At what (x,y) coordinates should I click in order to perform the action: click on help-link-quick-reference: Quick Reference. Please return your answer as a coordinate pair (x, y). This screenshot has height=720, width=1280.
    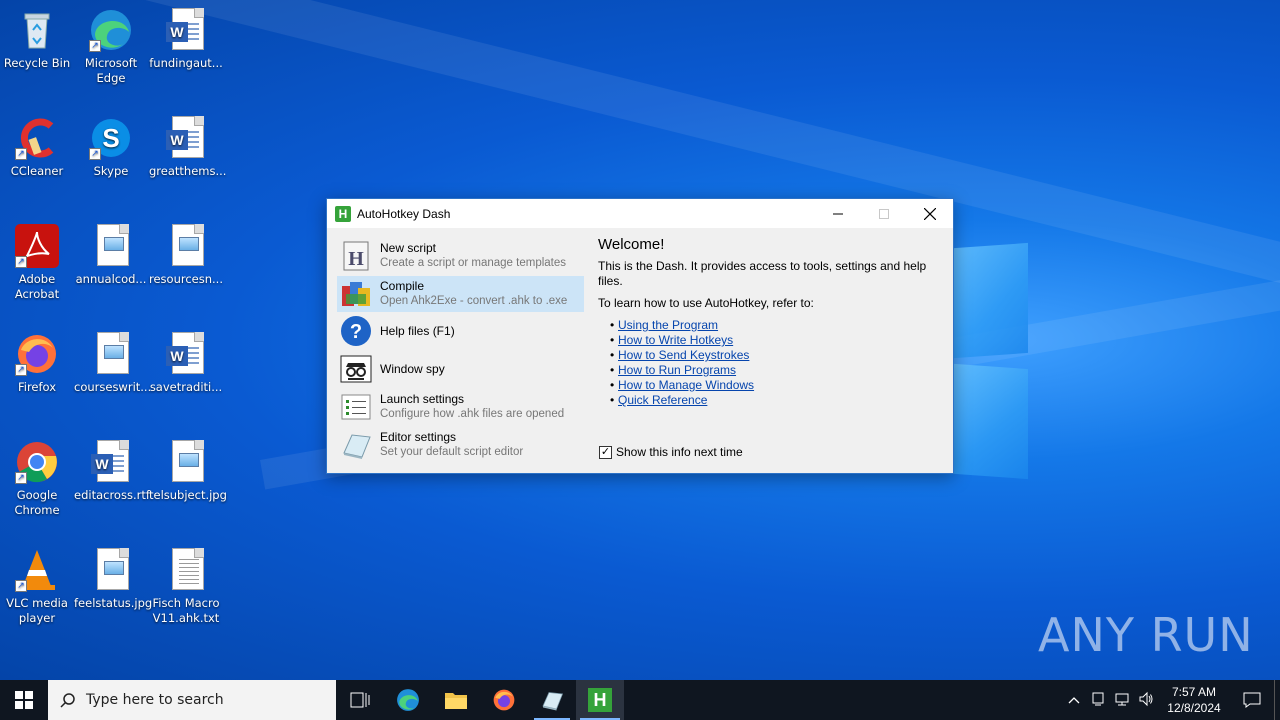
    Looking at the image, I should click on (662, 400).